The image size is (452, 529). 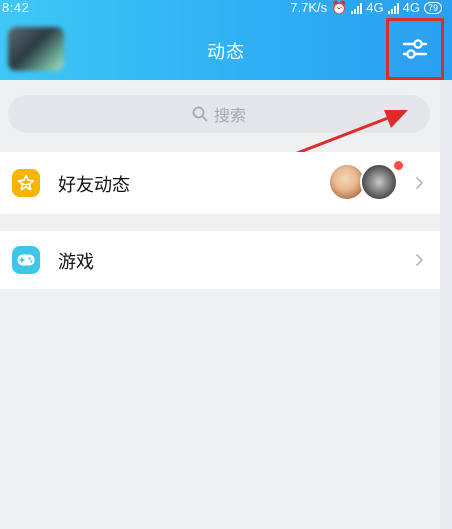 What do you see at coordinates (411, 7) in the screenshot?
I see `network-type-2: 4G` at bounding box center [411, 7].